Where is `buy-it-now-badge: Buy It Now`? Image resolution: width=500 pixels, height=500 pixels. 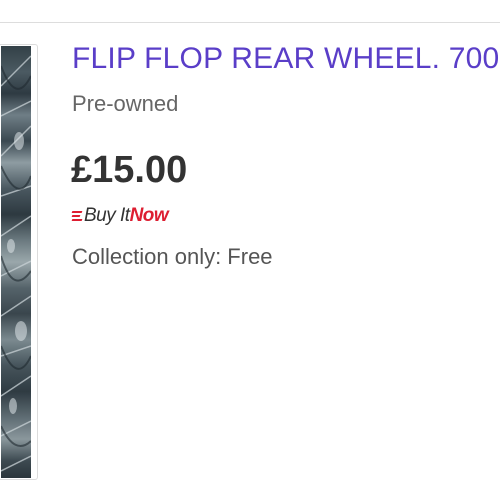 buy-it-now-badge: Buy It Now is located at coordinates (120, 216).